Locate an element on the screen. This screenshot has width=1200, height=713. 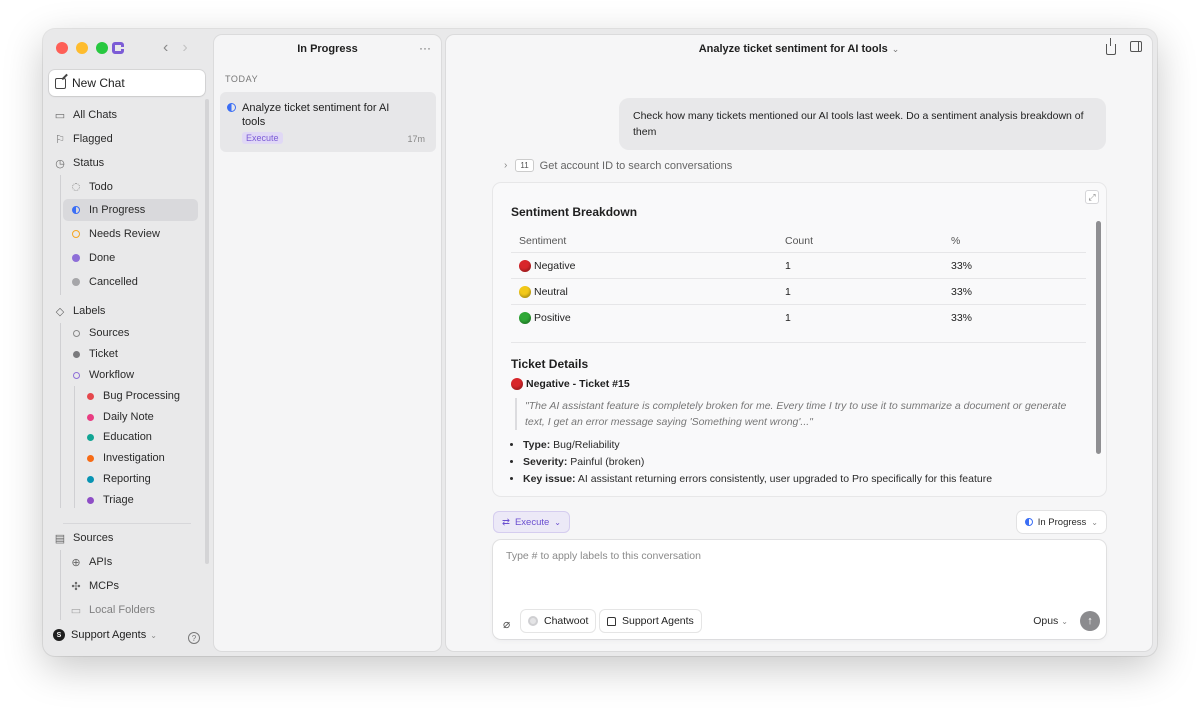
toolbar is located at coordinates (1124, 46).